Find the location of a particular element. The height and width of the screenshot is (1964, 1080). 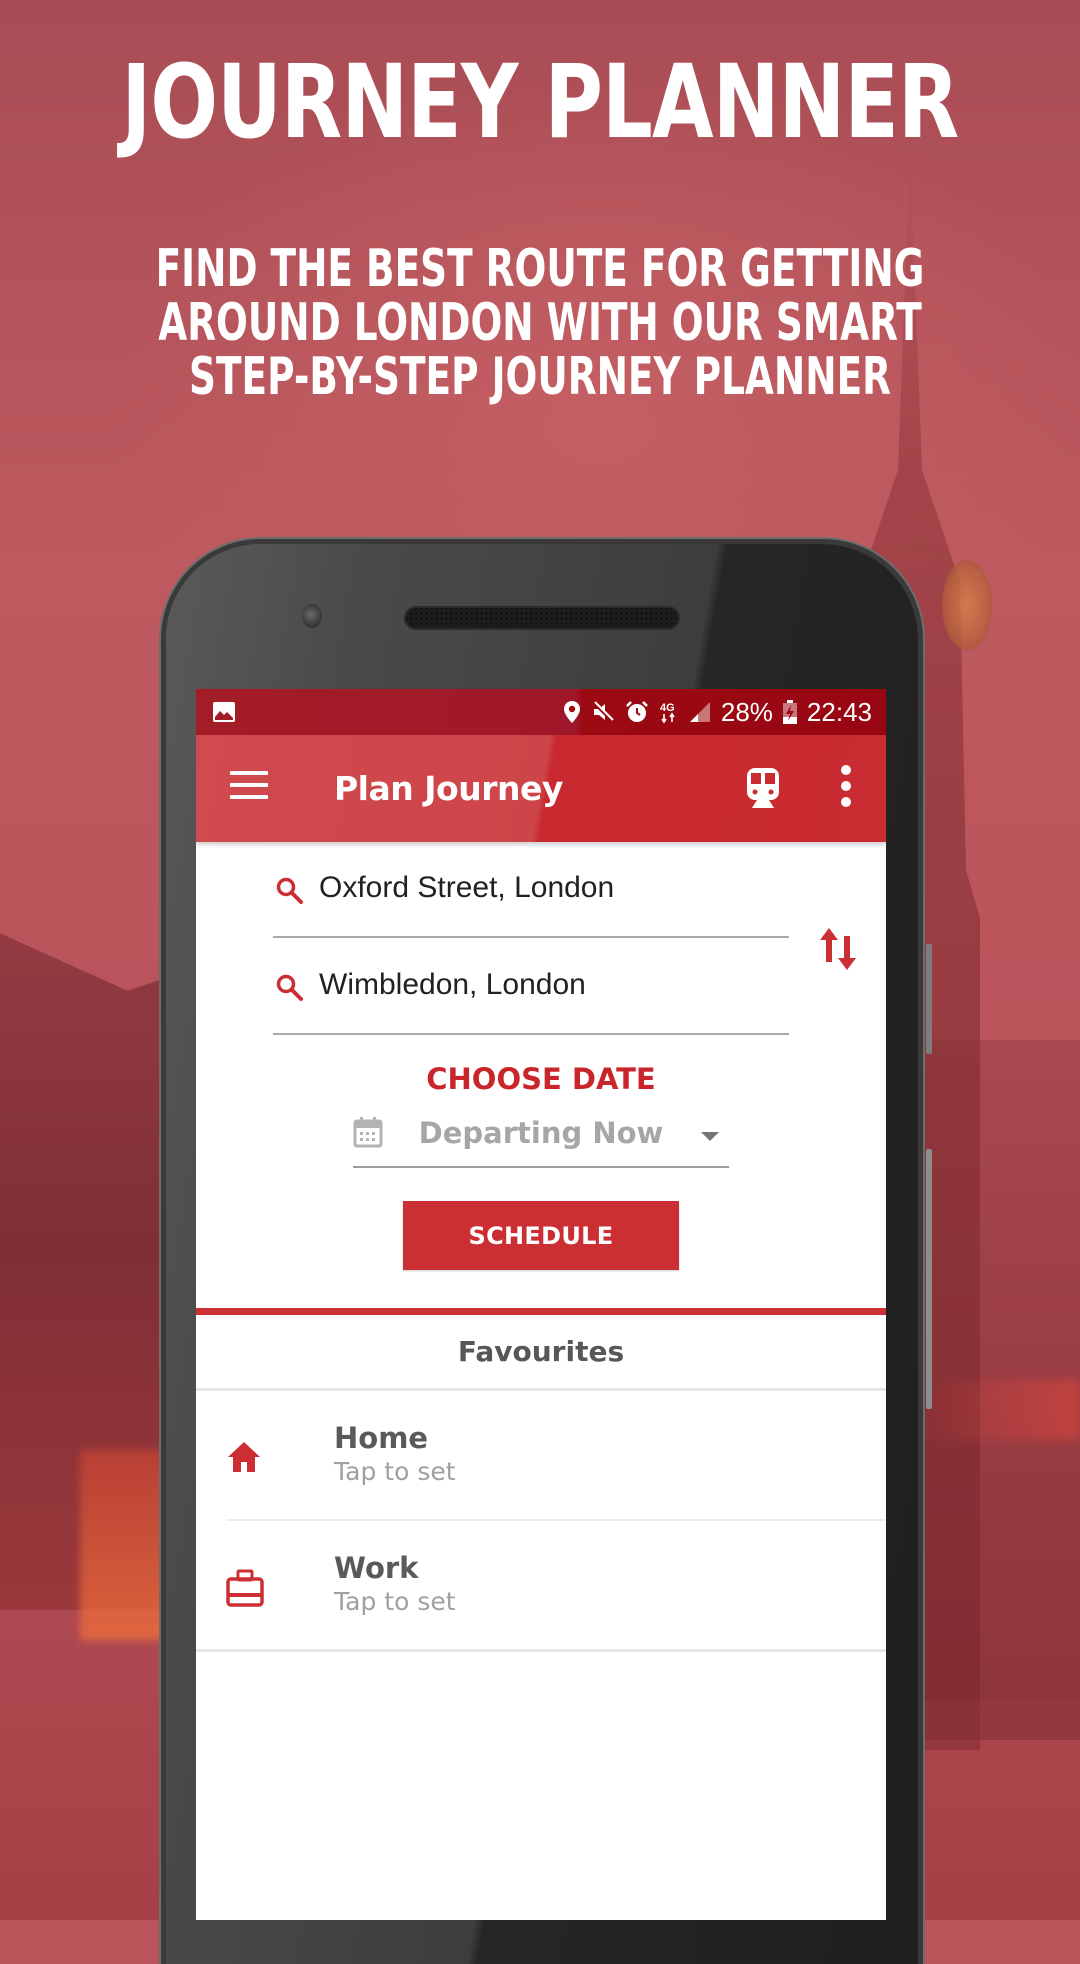

to-field is located at coordinates (531, 987).